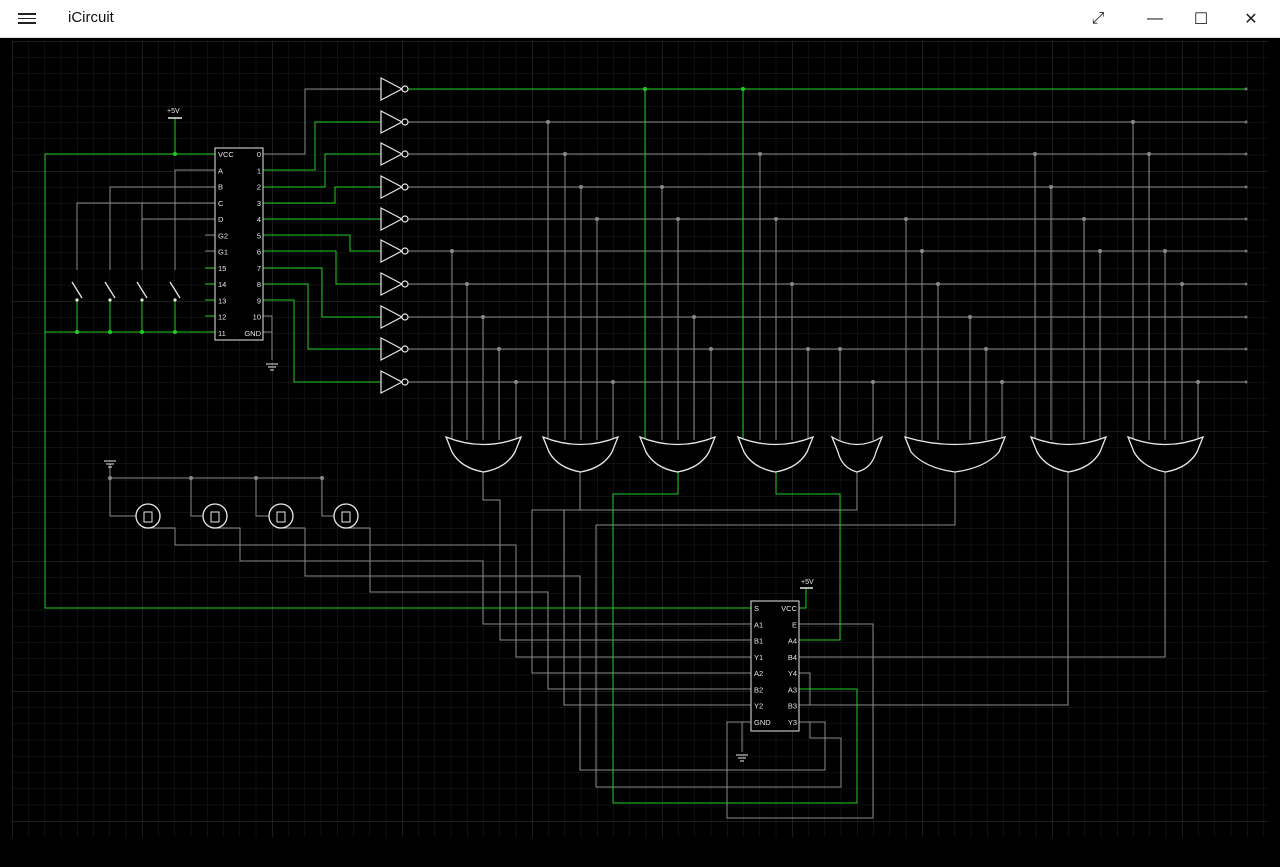 The image size is (1280, 867). Describe the element at coordinates (756, 608) in the screenshot. I see `pin-label: S` at that location.